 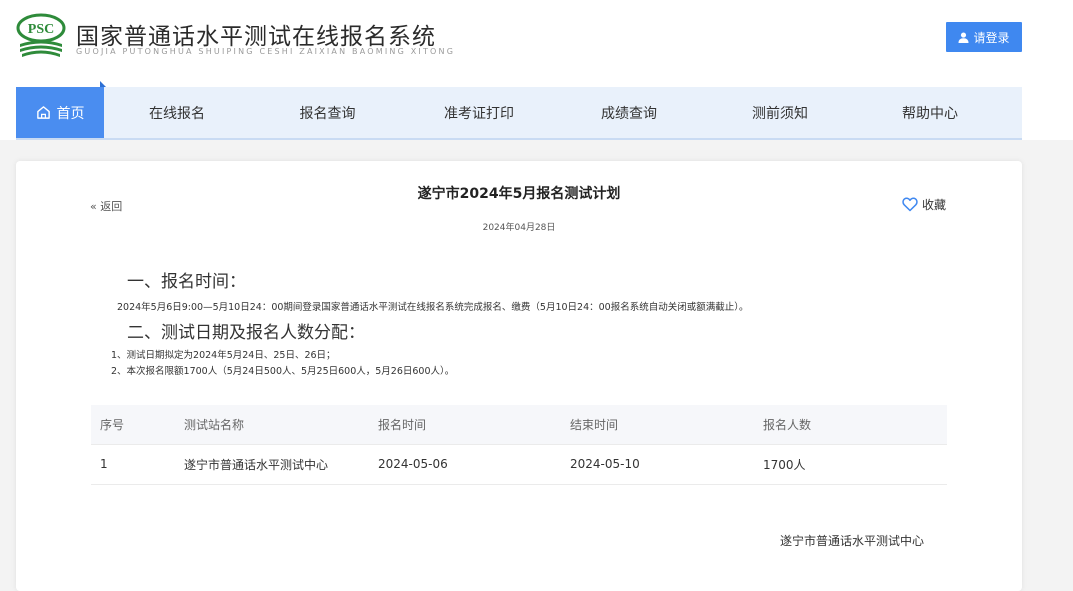 I want to click on cell-register-time: 2024-05-06, so click(x=465, y=464).